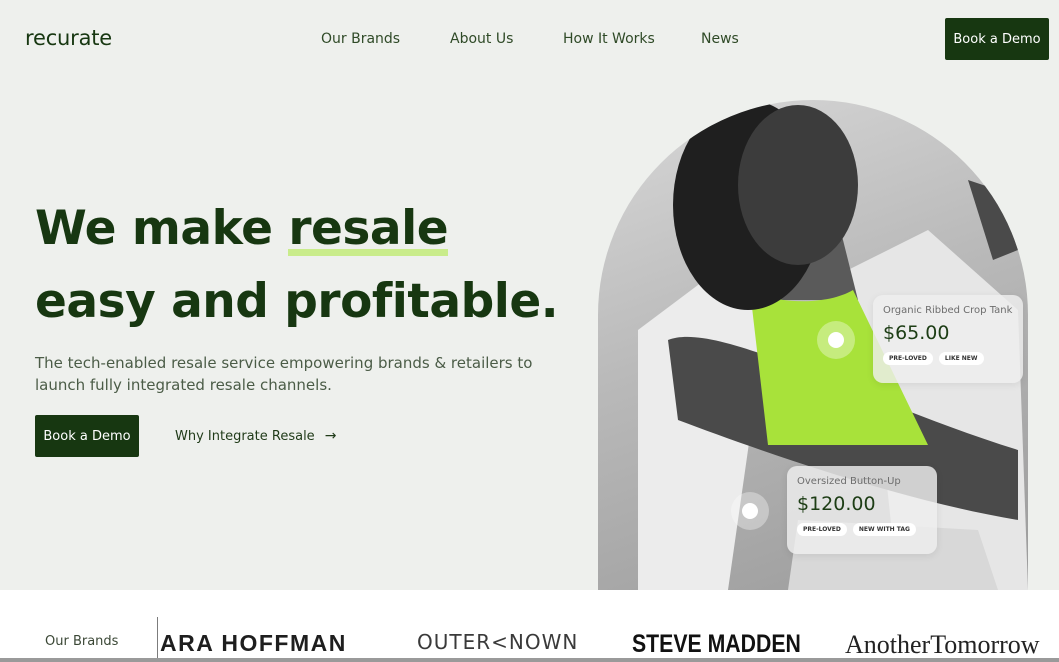 This screenshot has height=662, width=1059. What do you see at coordinates (836, 504) in the screenshot?
I see `product-price: $120.00` at bounding box center [836, 504].